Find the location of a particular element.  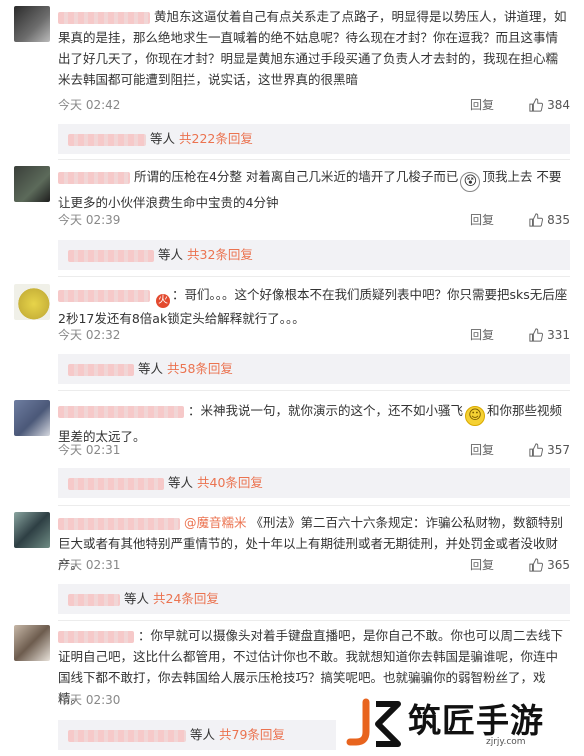

like-count: 384 is located at coordinates (558, 105).